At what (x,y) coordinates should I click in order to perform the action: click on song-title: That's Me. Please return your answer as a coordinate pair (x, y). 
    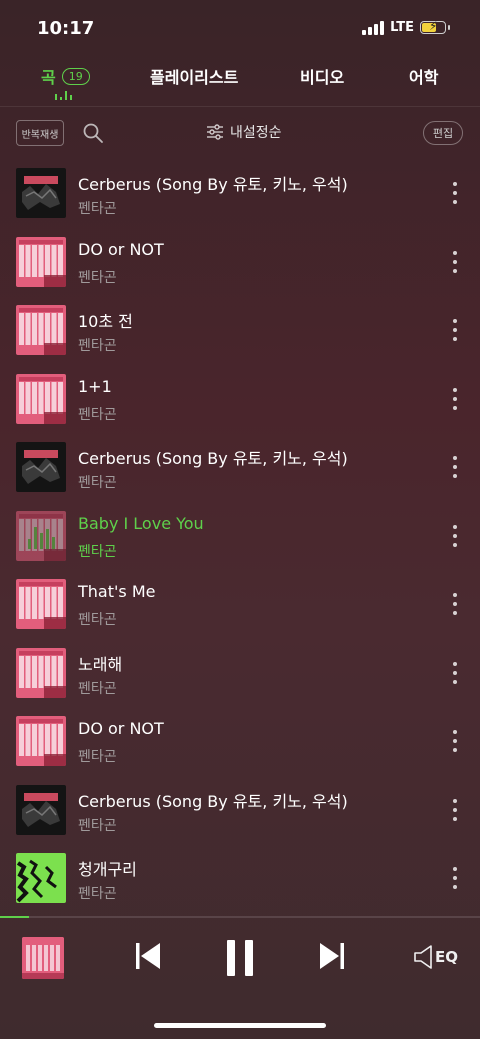
    Looking at the image, I should click on (117, 591).